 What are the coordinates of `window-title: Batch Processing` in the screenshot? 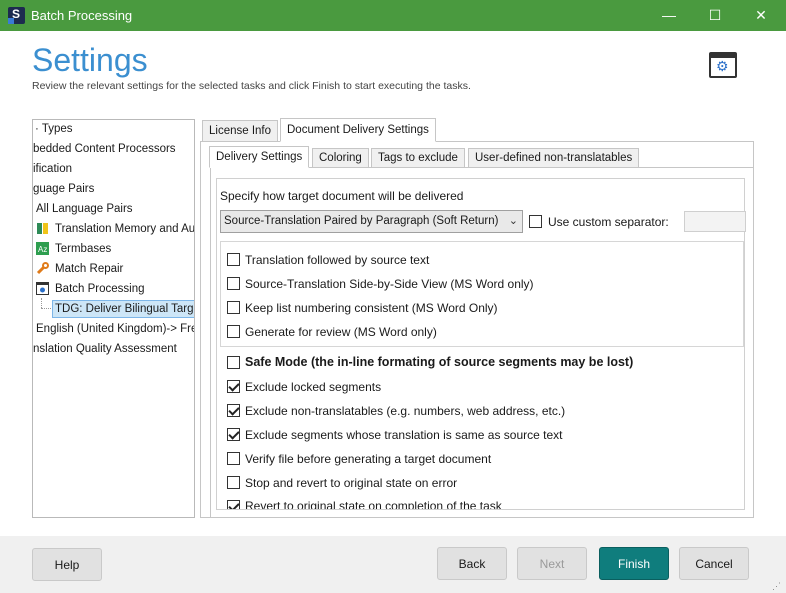 It's located at (82, 15).